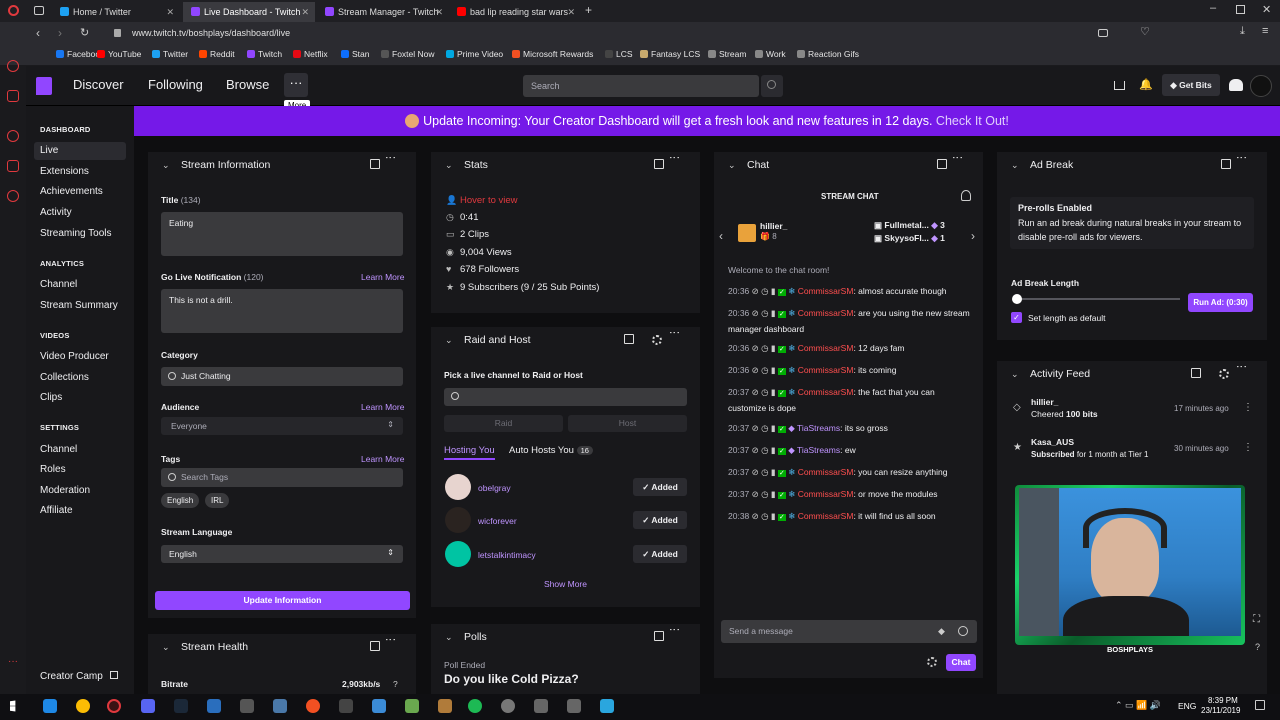  Describe the element at coordinates (382, 407) in the screenshot. I see `learn-more-link: Learn More` at that location.